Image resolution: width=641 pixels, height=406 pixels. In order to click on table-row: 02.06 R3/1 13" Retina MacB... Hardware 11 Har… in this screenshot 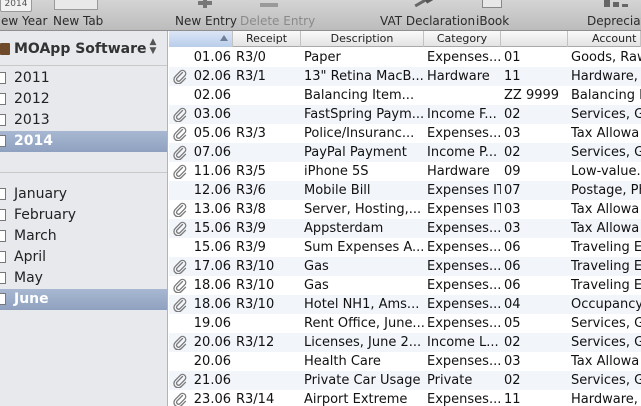, I will do `click(405, 76)`.